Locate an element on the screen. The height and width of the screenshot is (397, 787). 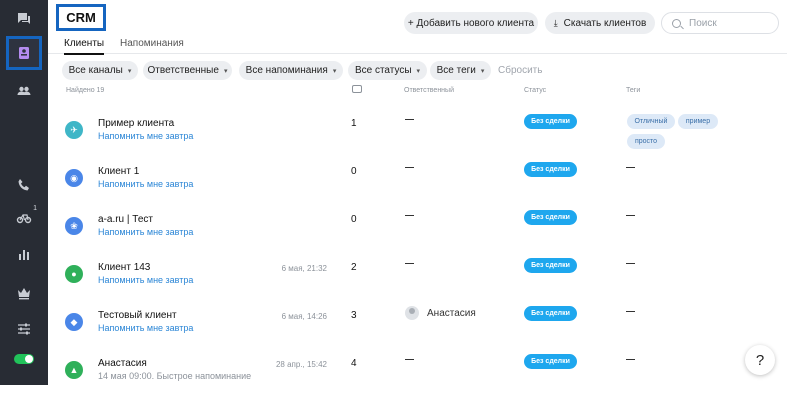
chat-icon is located at coordinates (24, 19).